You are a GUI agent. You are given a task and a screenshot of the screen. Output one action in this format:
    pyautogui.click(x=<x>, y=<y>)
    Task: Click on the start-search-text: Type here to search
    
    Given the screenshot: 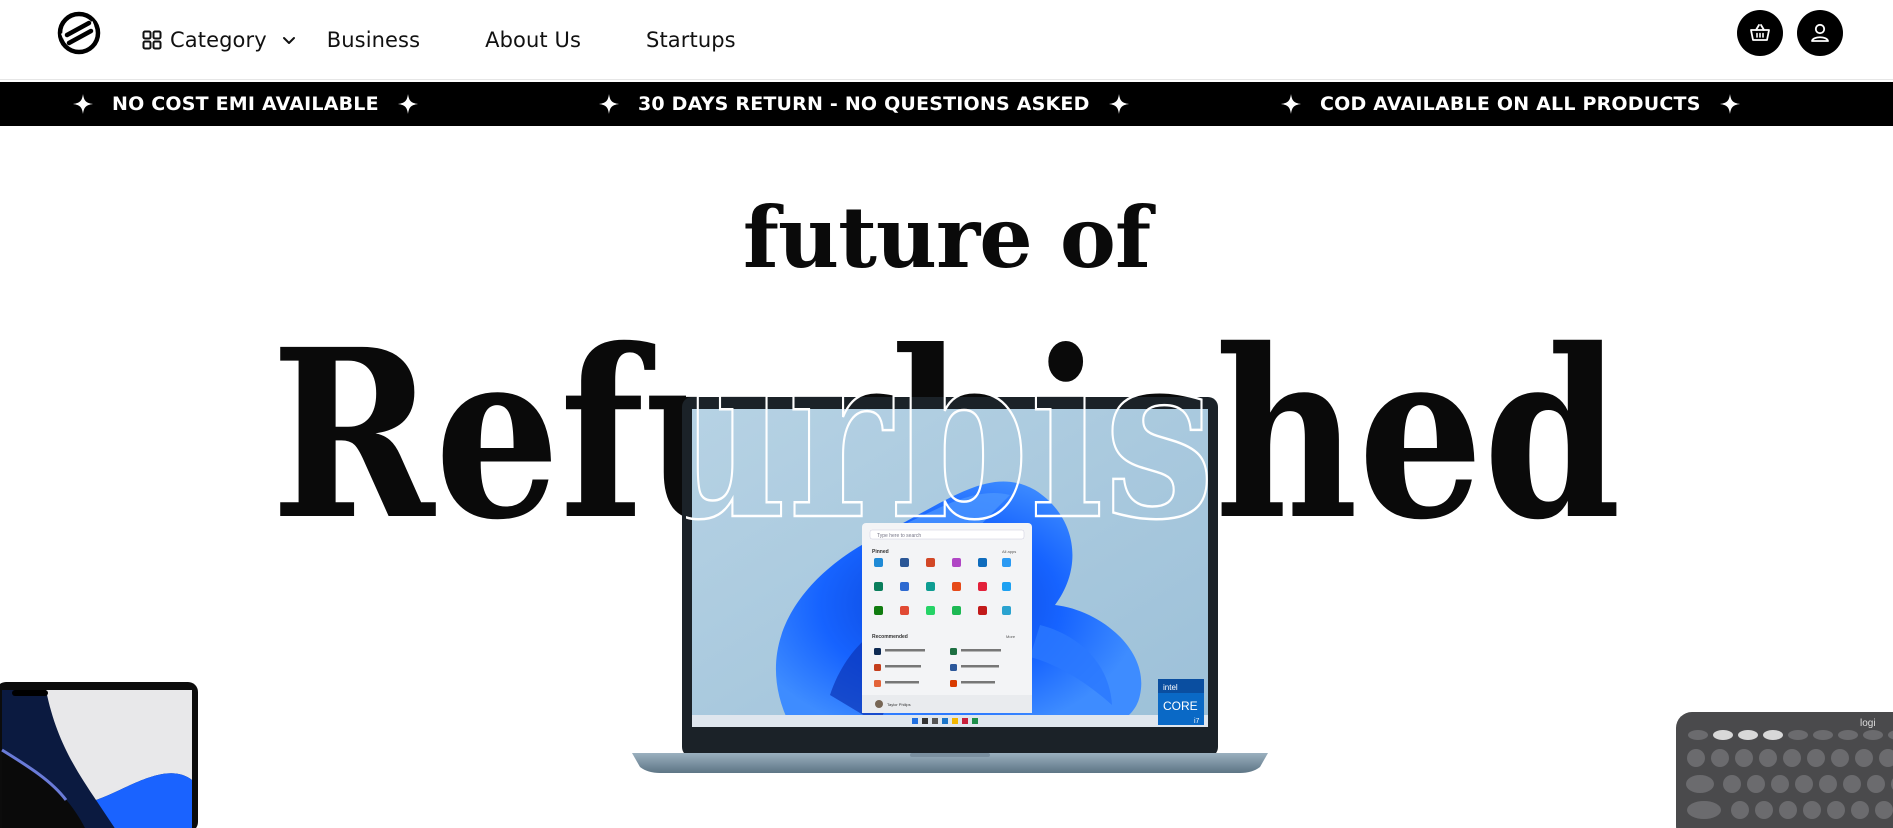 What is the action you would take?
    pyautogui.click(x=899, y=536)
    